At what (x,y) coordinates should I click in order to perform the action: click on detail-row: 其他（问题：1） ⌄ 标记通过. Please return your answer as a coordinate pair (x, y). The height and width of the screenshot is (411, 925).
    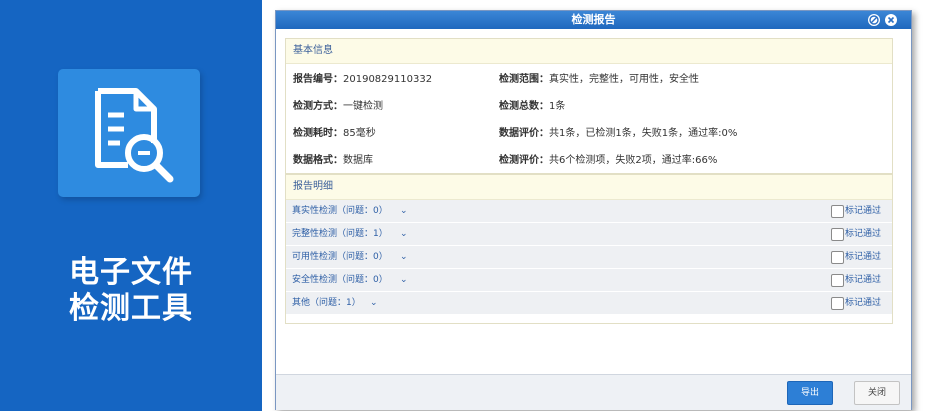
    Looking at the image, I should click on (589, 303).